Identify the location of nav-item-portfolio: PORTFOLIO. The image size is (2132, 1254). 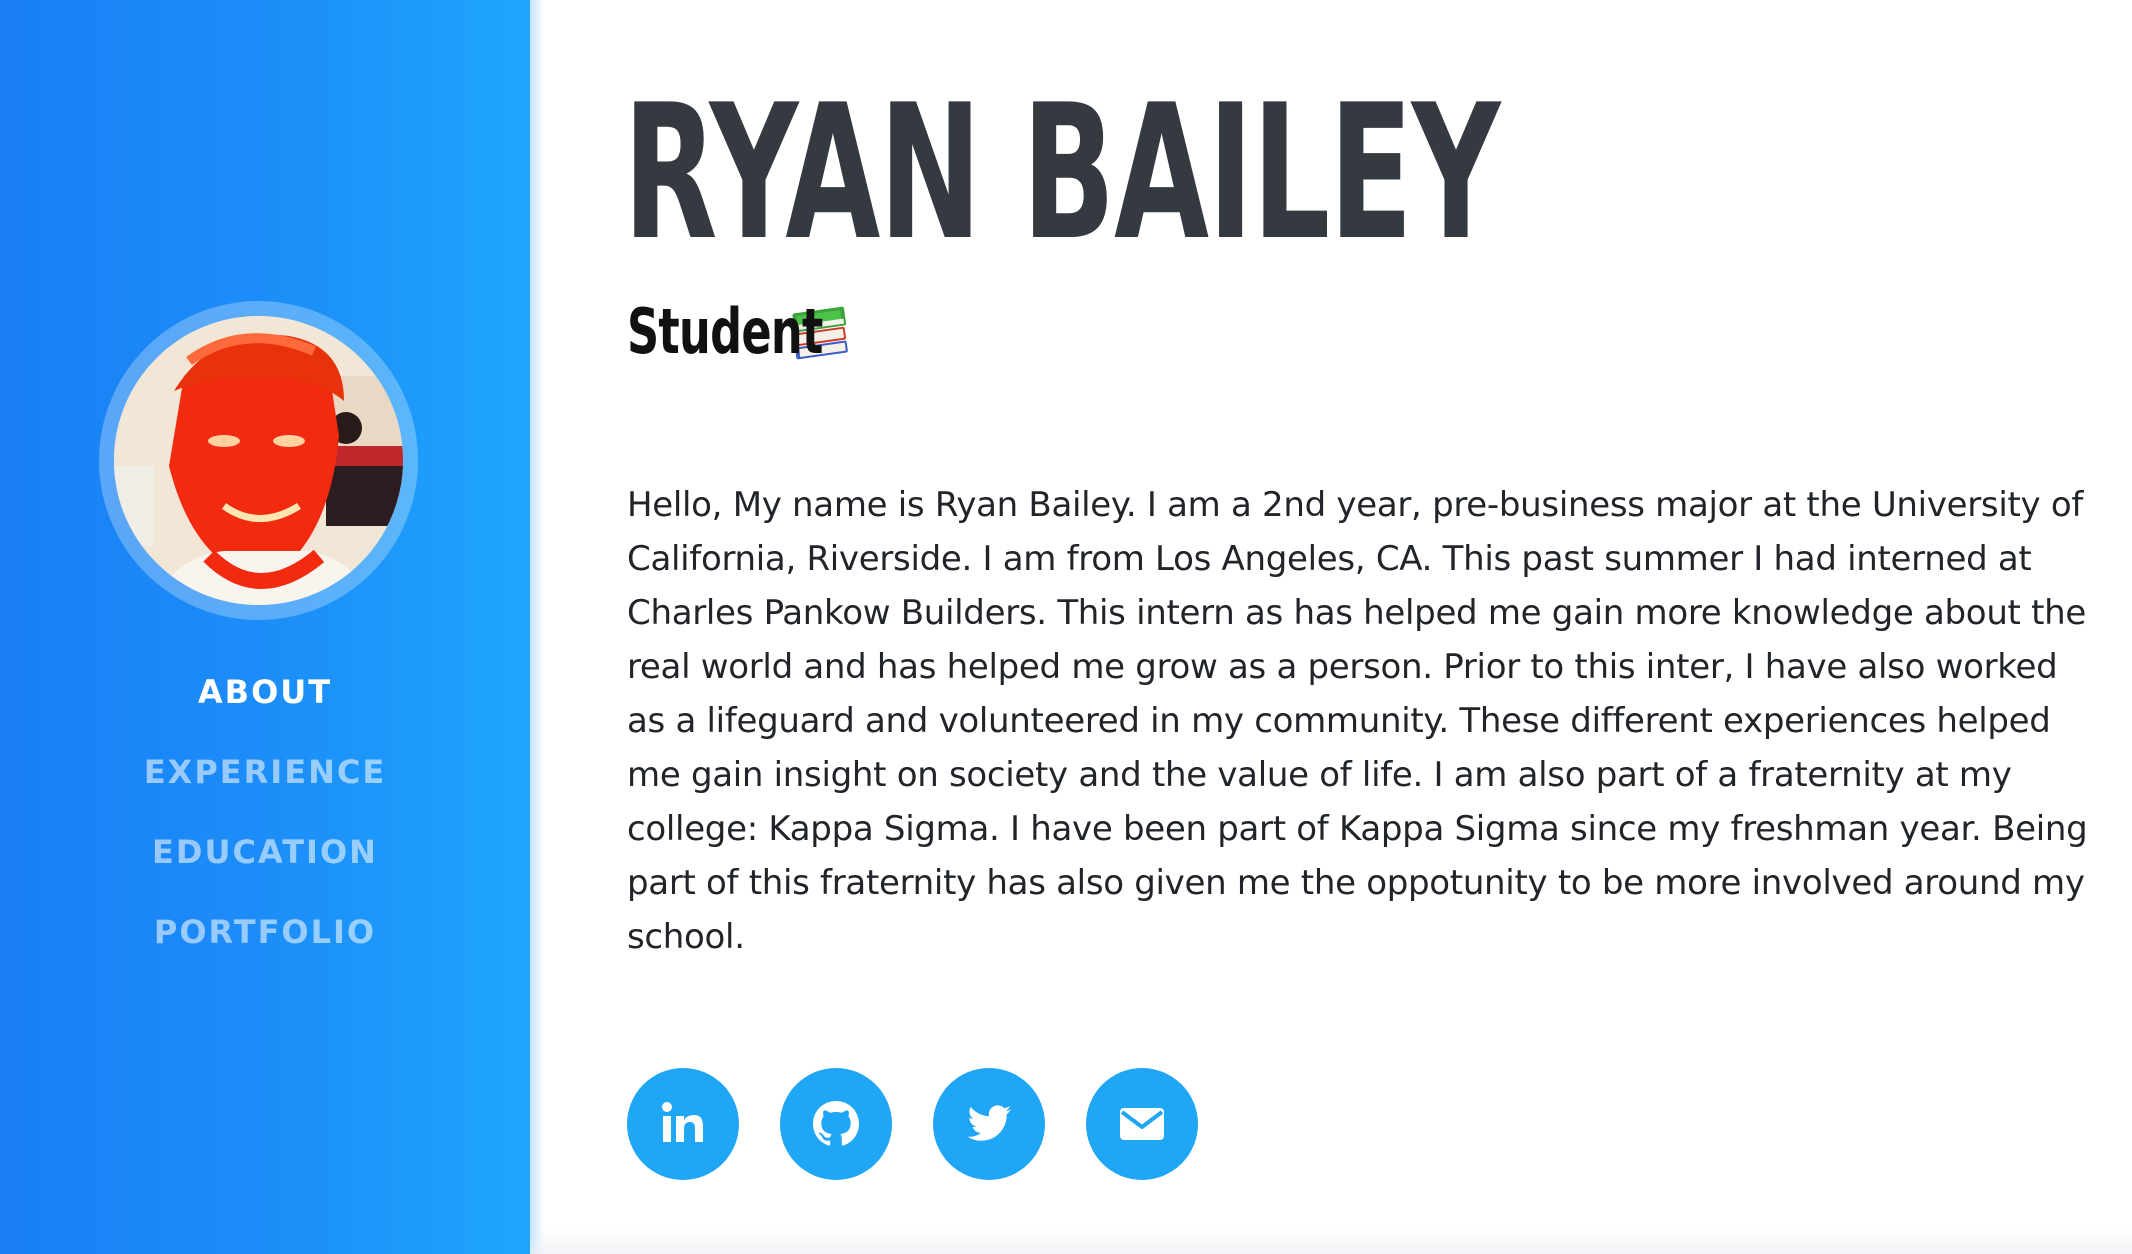
(265, 948).